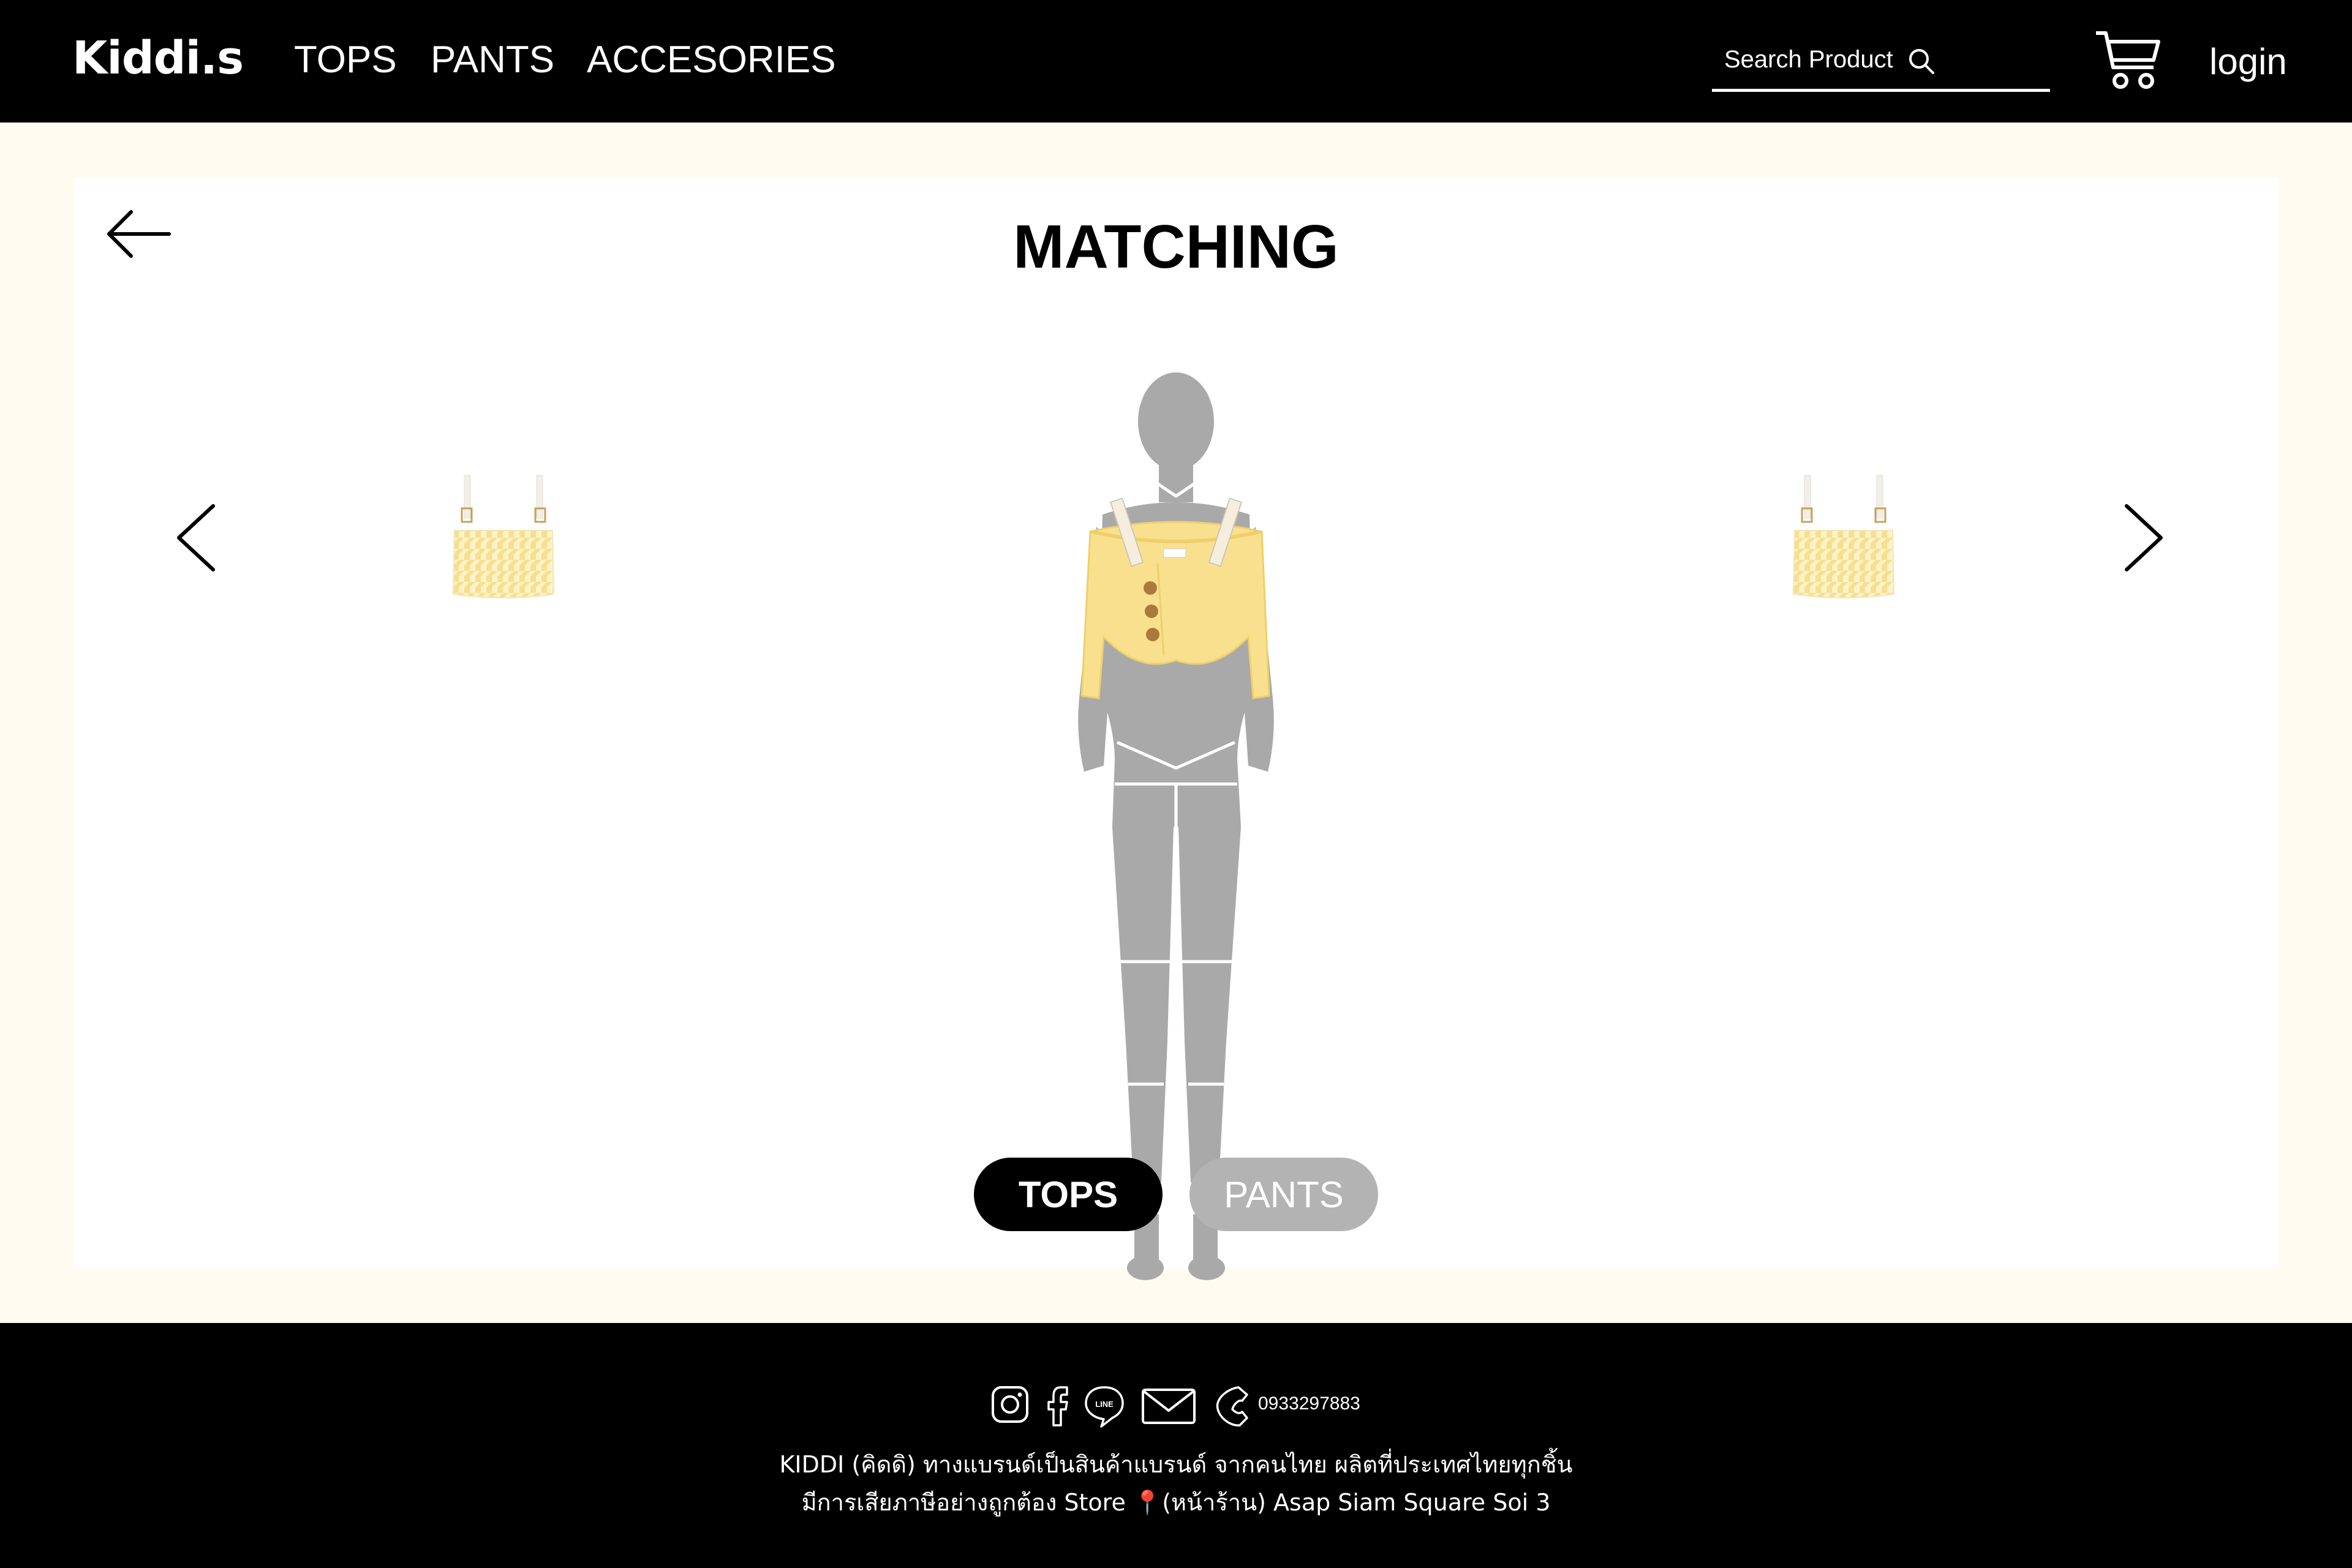 The width and height of the screenshot is (2352, 1568). Describe the element at coordinates (1010, 1405) in the screenshot. I see `instagram-icon` at that location.